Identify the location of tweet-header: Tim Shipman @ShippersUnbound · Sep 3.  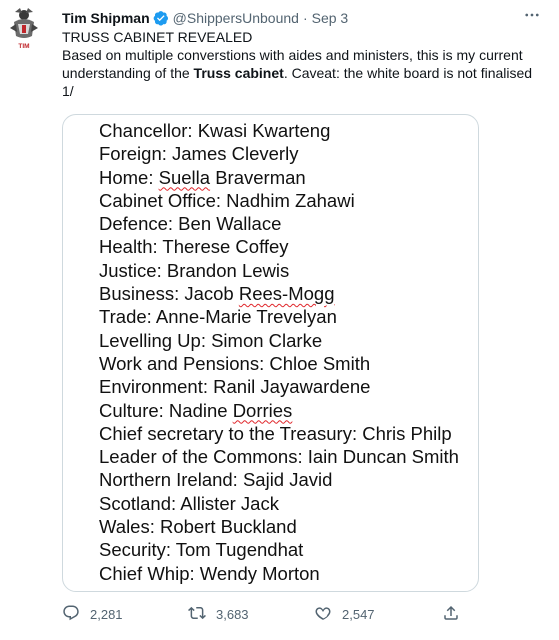
(300, 18).